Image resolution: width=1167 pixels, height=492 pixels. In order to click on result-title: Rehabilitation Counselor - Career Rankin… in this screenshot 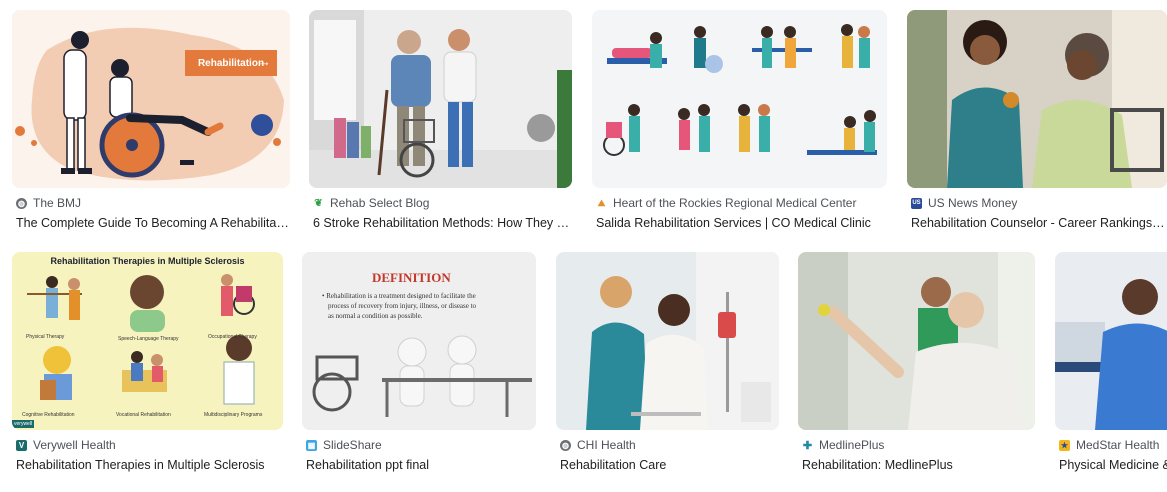, I will do `click(1038, 223)`.